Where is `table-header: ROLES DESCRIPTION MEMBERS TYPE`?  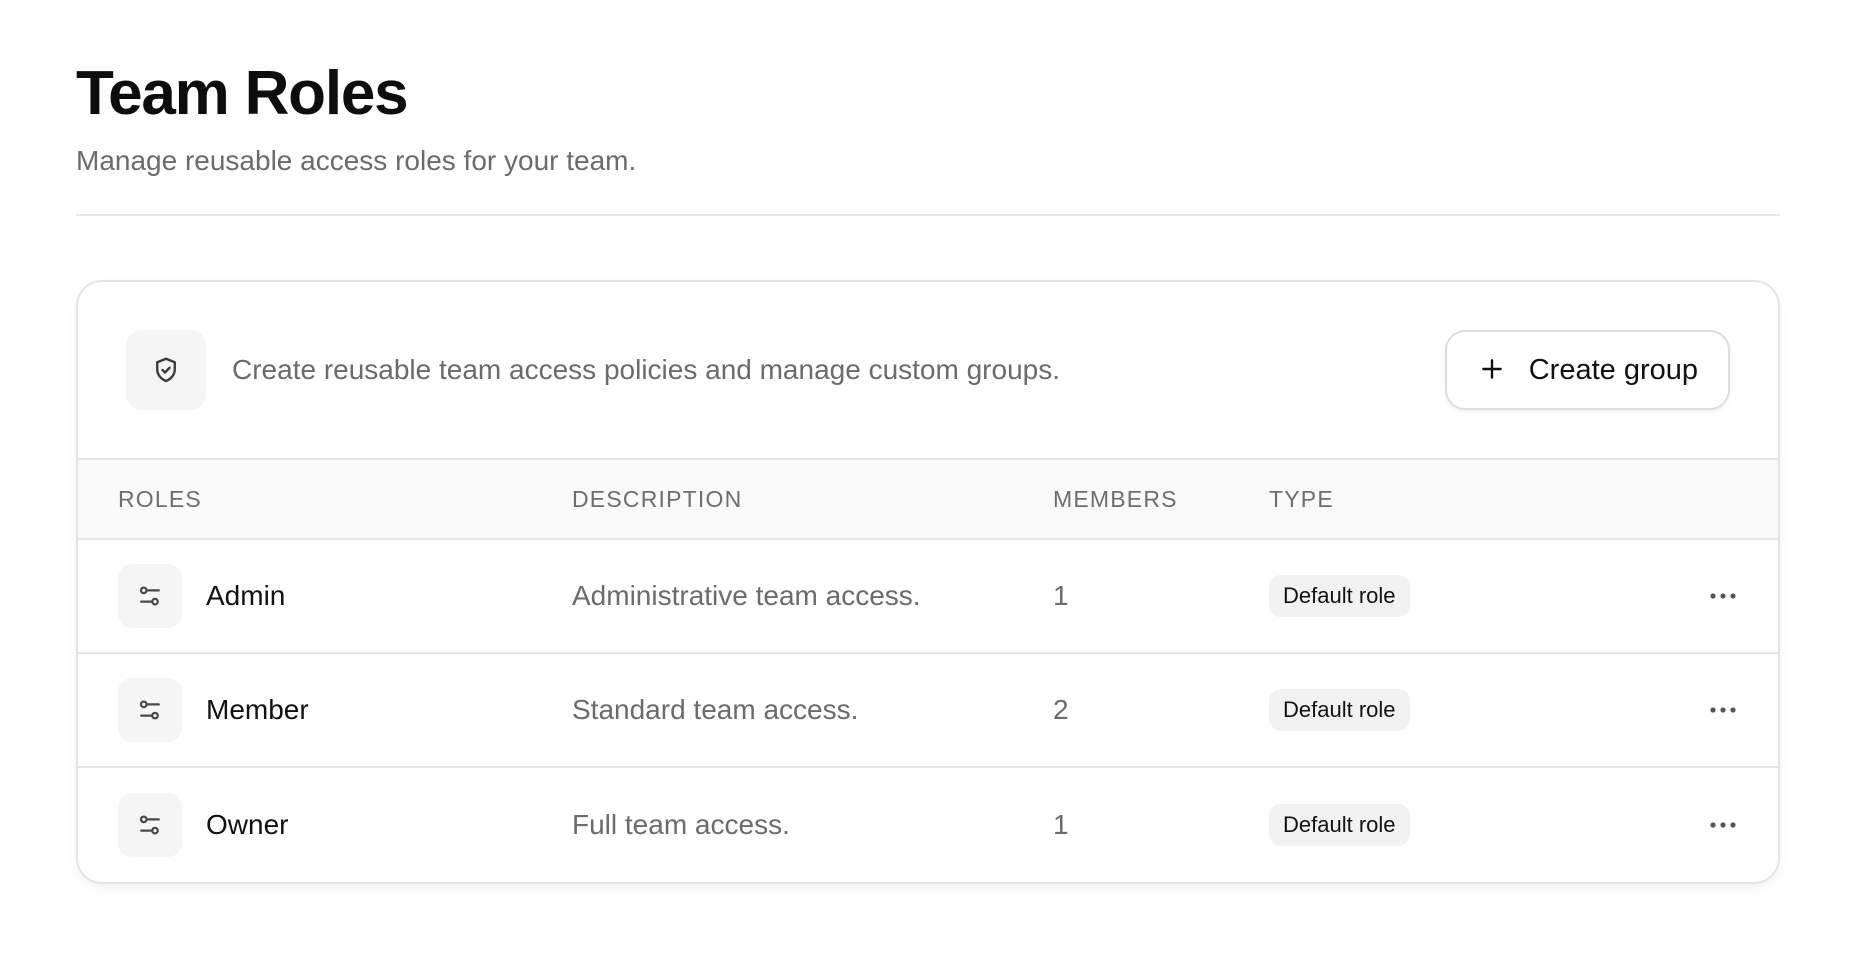 table-header: ROLES DESCRIPTION MEMBERS TYPE is located at coordinates (928, 500).